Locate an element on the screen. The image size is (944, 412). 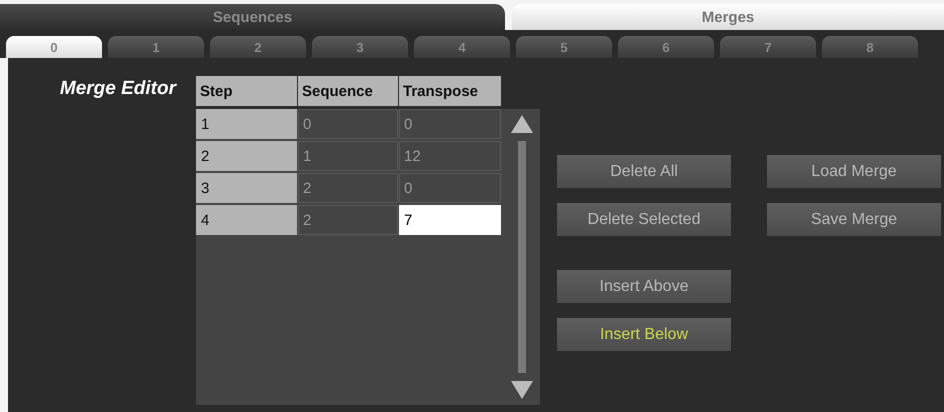
action-button: Insert Above is located at coordinates (644, 286).